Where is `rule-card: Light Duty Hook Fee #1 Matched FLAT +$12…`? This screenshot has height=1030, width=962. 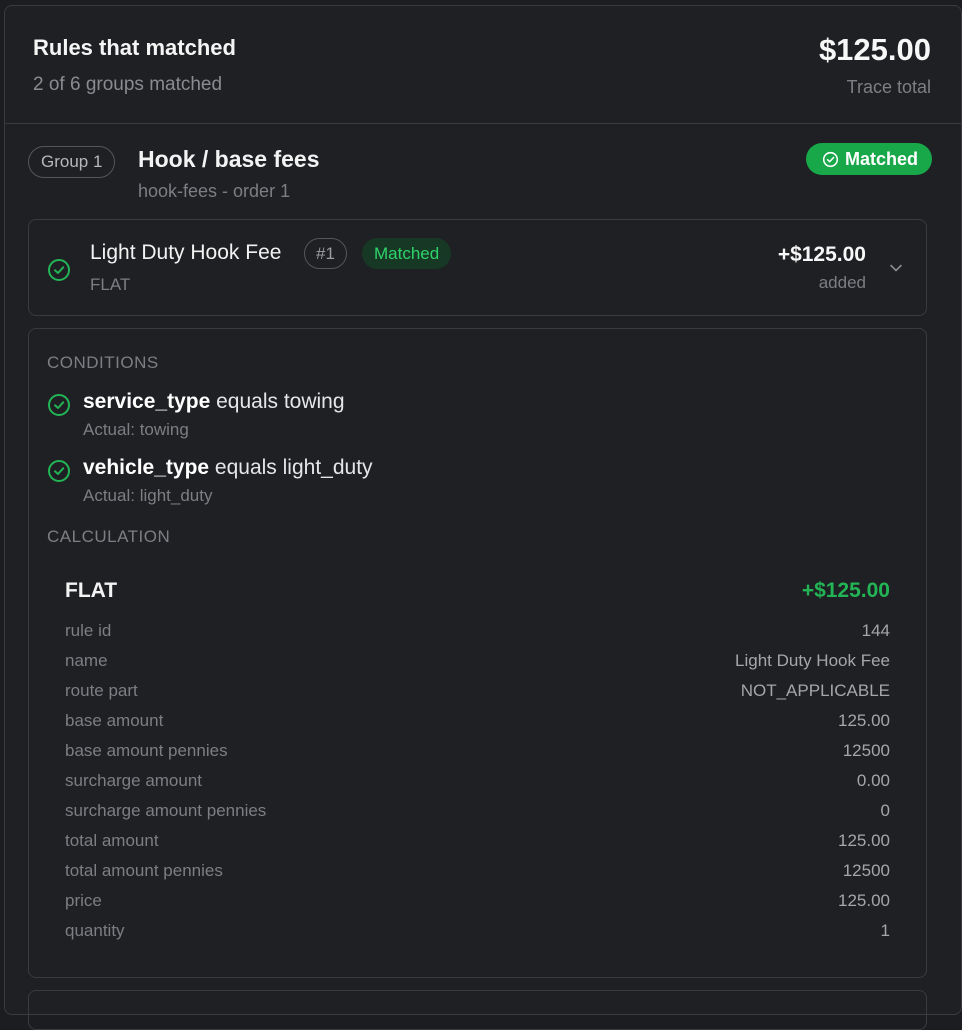
rule-card: Light Duty Hook Fee #1 Matched FLAT +$12… is located at coordinates (477, 267).